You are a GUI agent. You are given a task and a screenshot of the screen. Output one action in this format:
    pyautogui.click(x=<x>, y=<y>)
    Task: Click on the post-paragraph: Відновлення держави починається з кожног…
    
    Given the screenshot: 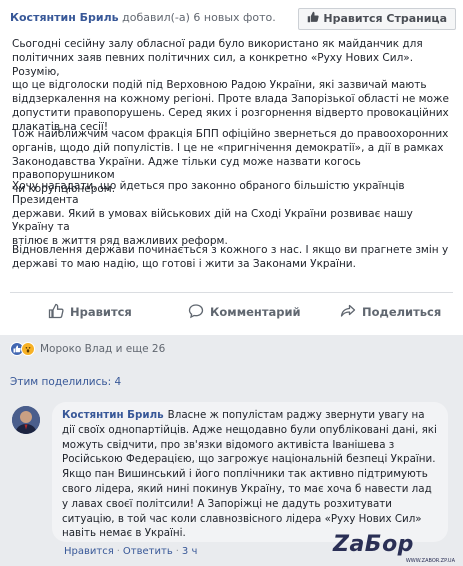 What is the action you would take?
    pyautogui.click(x=230, y=257)
    